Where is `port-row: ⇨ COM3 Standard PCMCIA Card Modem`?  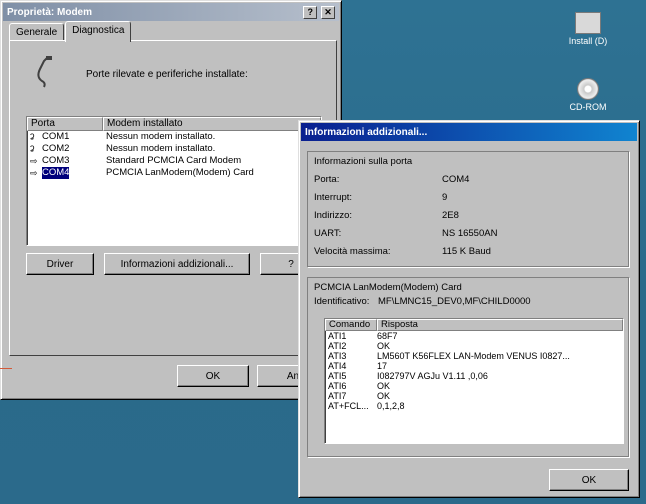
port-row: ⇨ COM3 Standard PCMCIA Card Modem is located at coordinates (174, 161).